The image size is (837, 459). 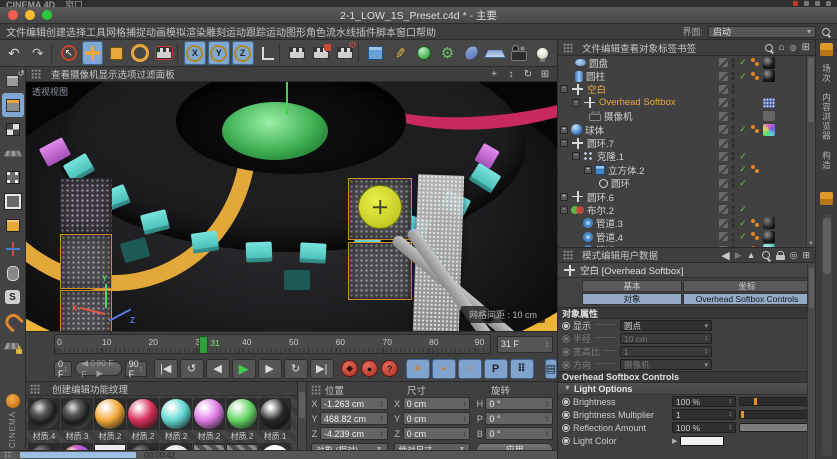 What do you see at coordinates (321, 53) in the screenshot?
I see `render-picture-viewer-button` at bounding box center [321, 53].